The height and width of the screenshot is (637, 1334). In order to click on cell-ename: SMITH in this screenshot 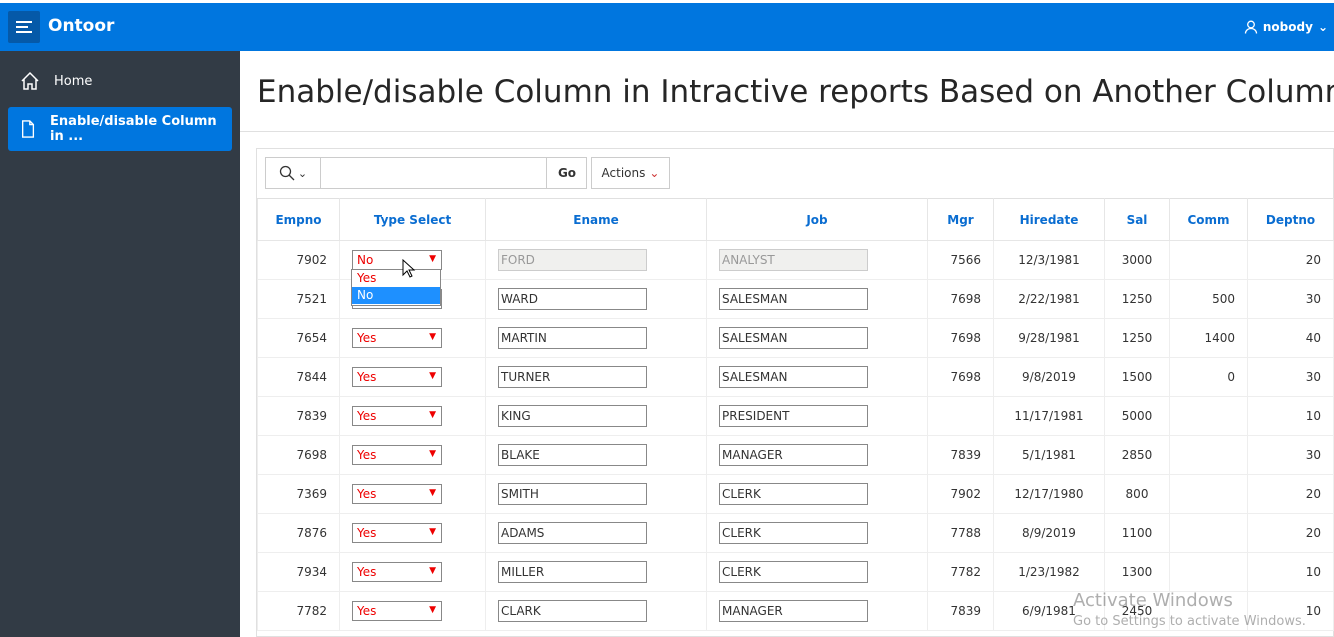, I will do `click(596, 494)`.